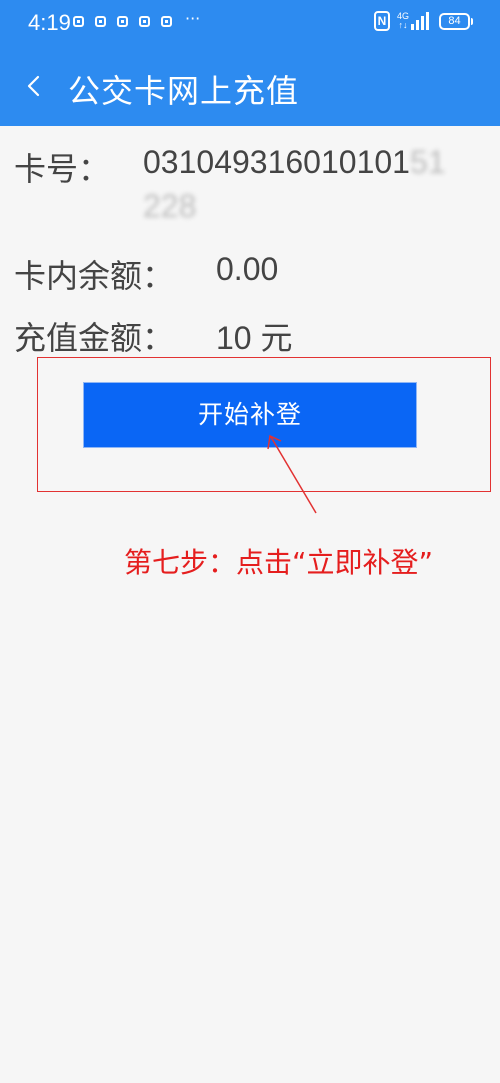 The height and width of the screenshot is (1083, 500). Describe the element at coordinates (34, 86) in the screenshot. I see `chevron-left-icon` at that location.